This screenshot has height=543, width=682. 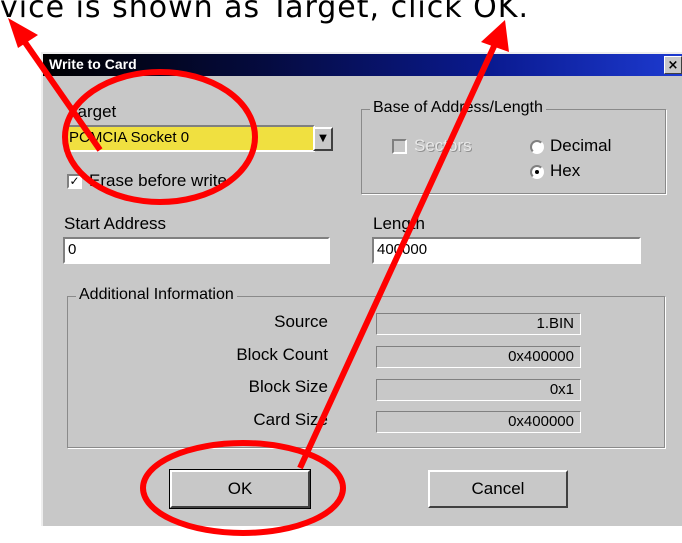 I want to click on card-size-value: 0x400000, so click(x=478, y=422).